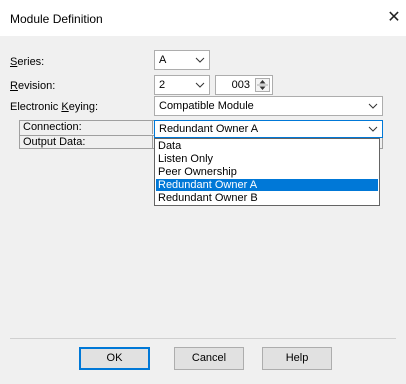 Image resolution: width=406 pixels, height=384 pixels. I want to click on revision-minor-spinner: 003, so click(244, 85).